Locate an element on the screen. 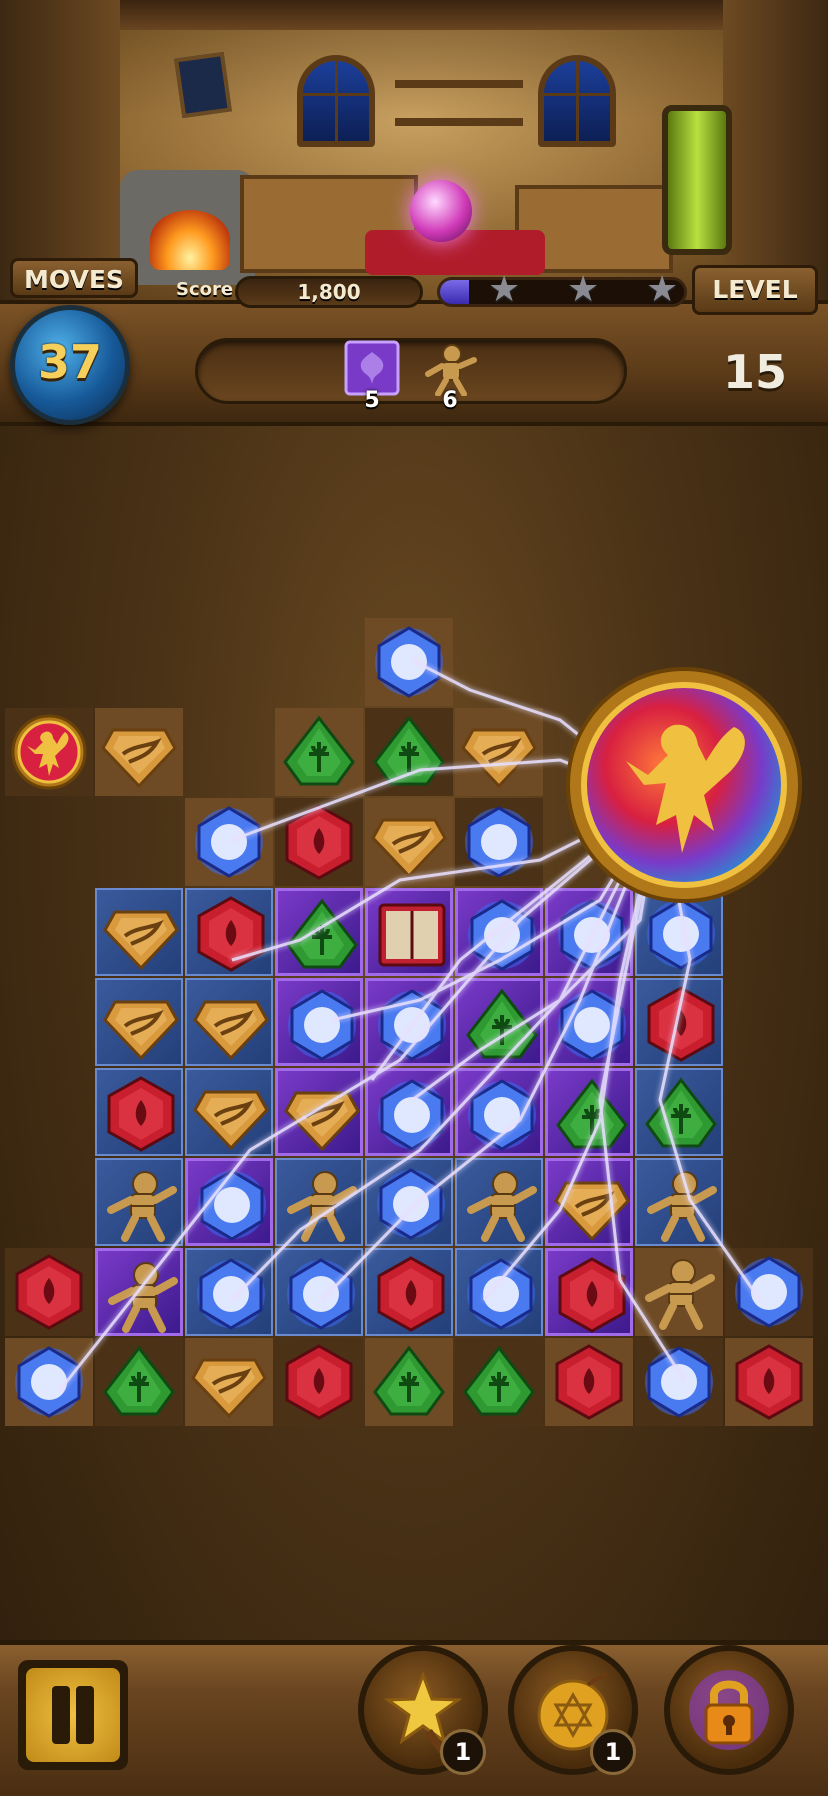 The width and height of the screenshot is (828, 1796). pause-button is located at coordinates (73, 1715).